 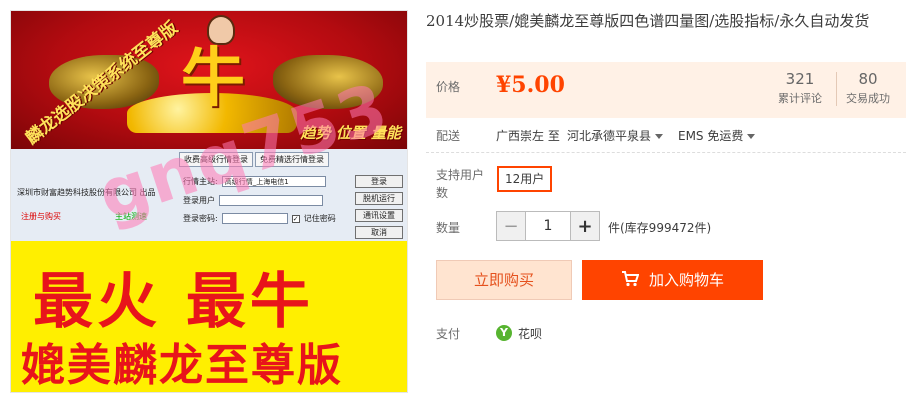 I want to click on login-password-input, so click(x=254, y=218).